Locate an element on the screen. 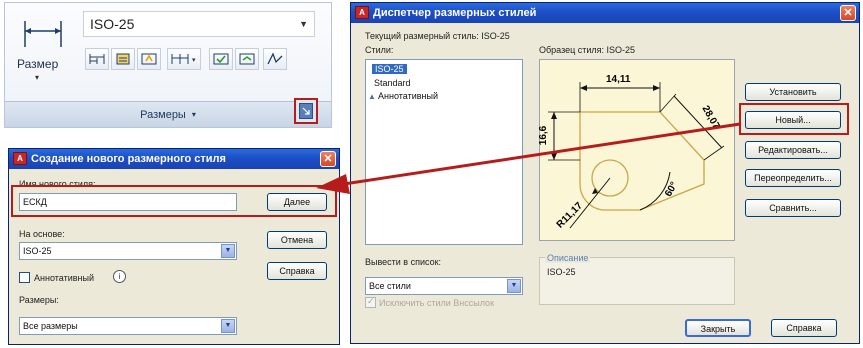 Image resolution: width=863 pixels, height=348 pixels. dimension-style-dropdown: ISO-25 ▼ is located at coordinates (199, 24).